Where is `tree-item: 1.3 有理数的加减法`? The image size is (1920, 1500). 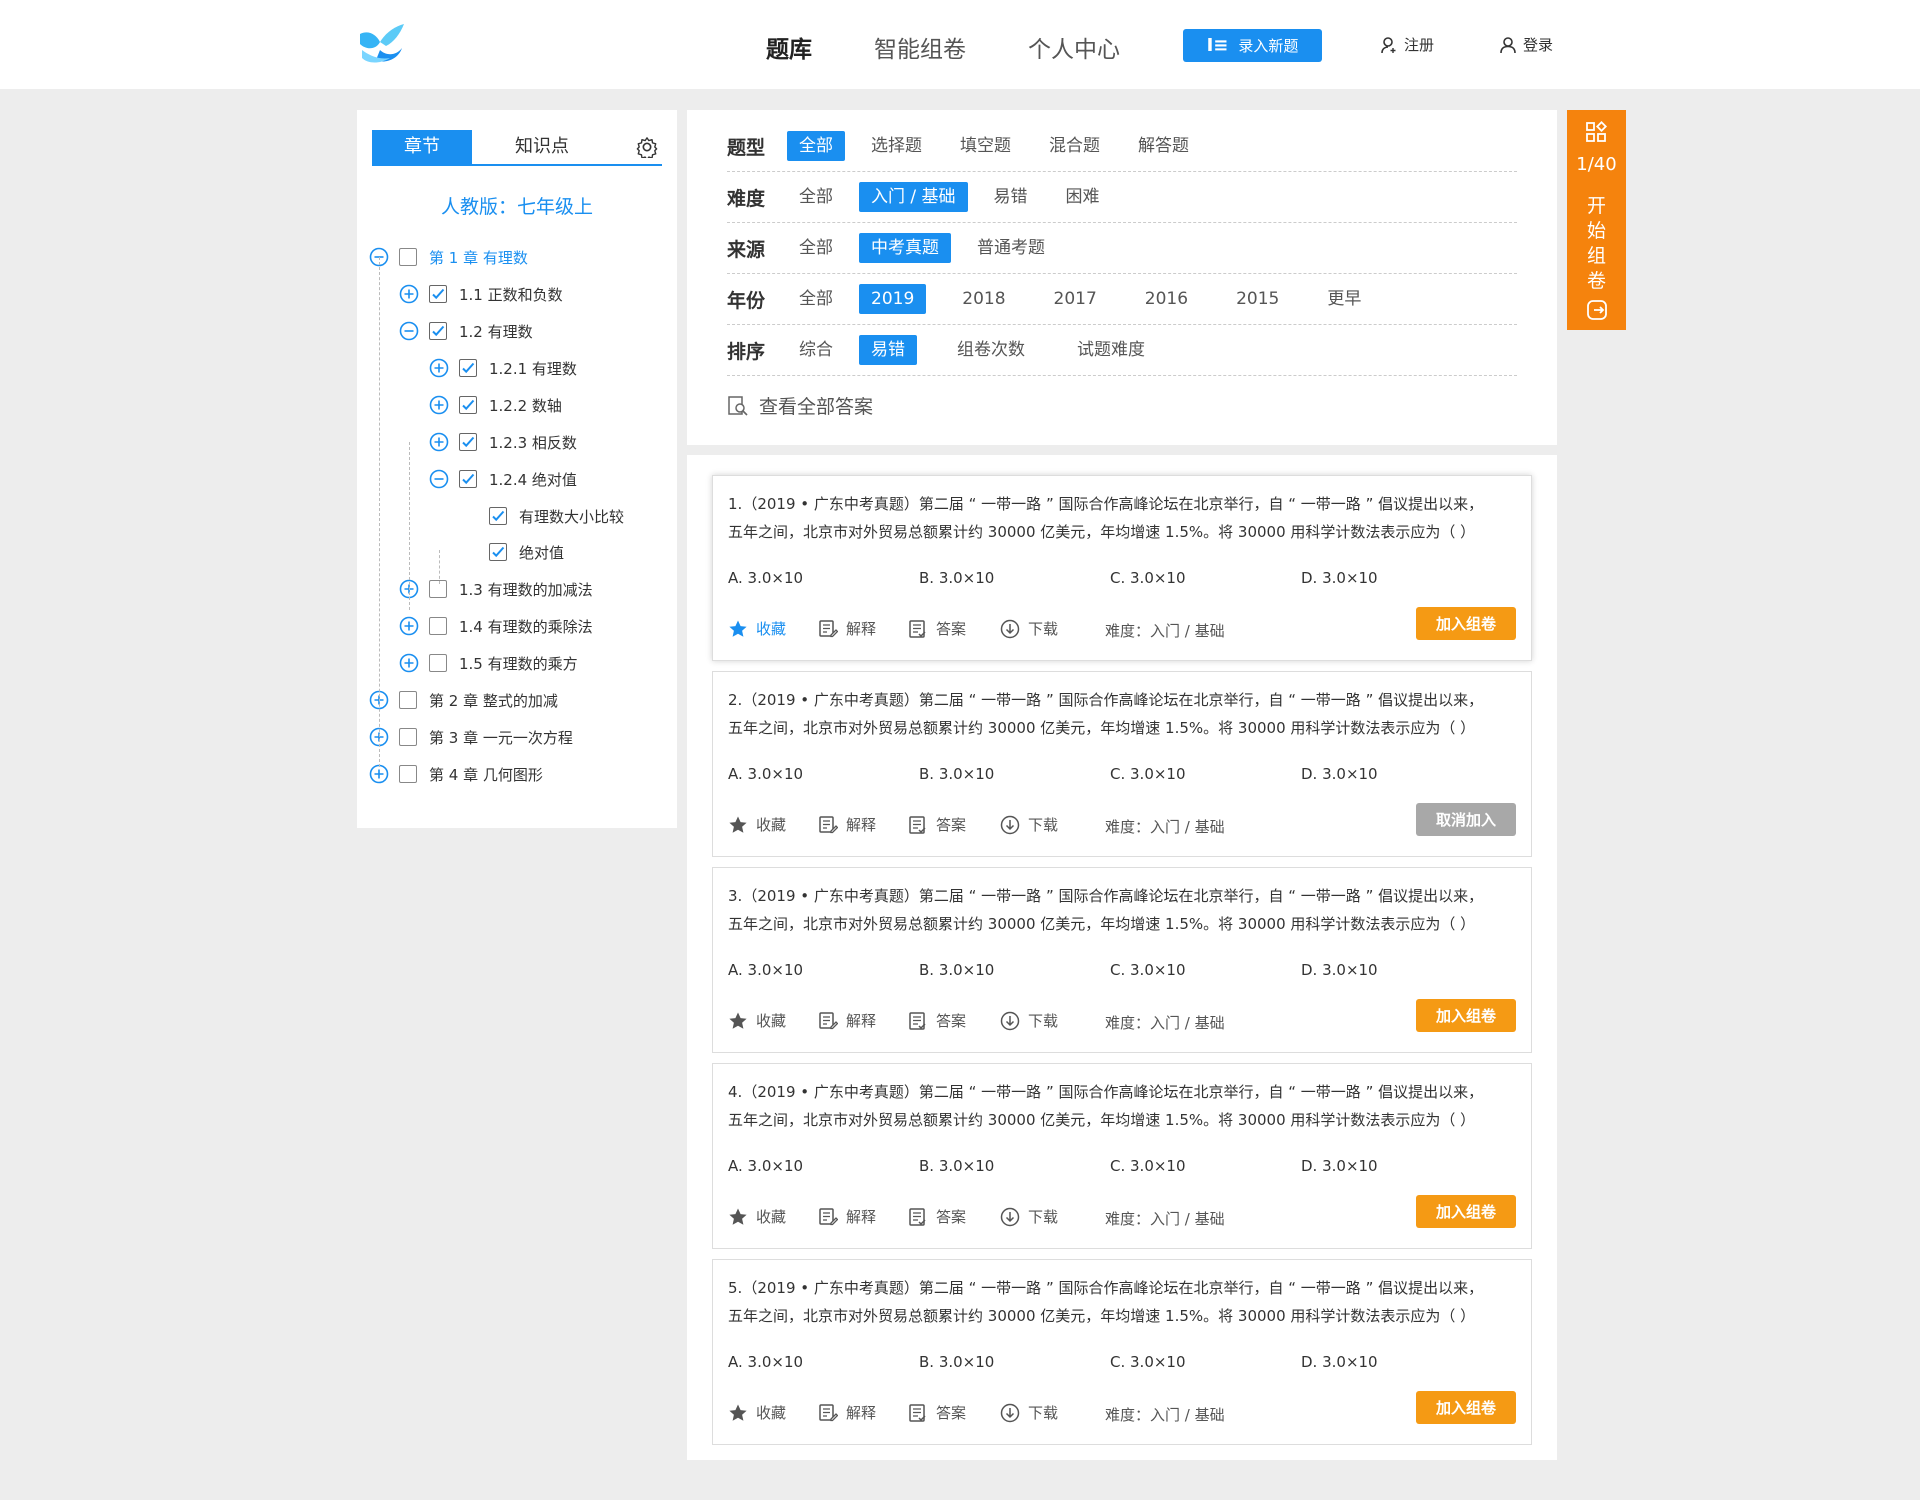 tree-item: 1.3 有理数的加减法 is located at coordinates (496, 589).